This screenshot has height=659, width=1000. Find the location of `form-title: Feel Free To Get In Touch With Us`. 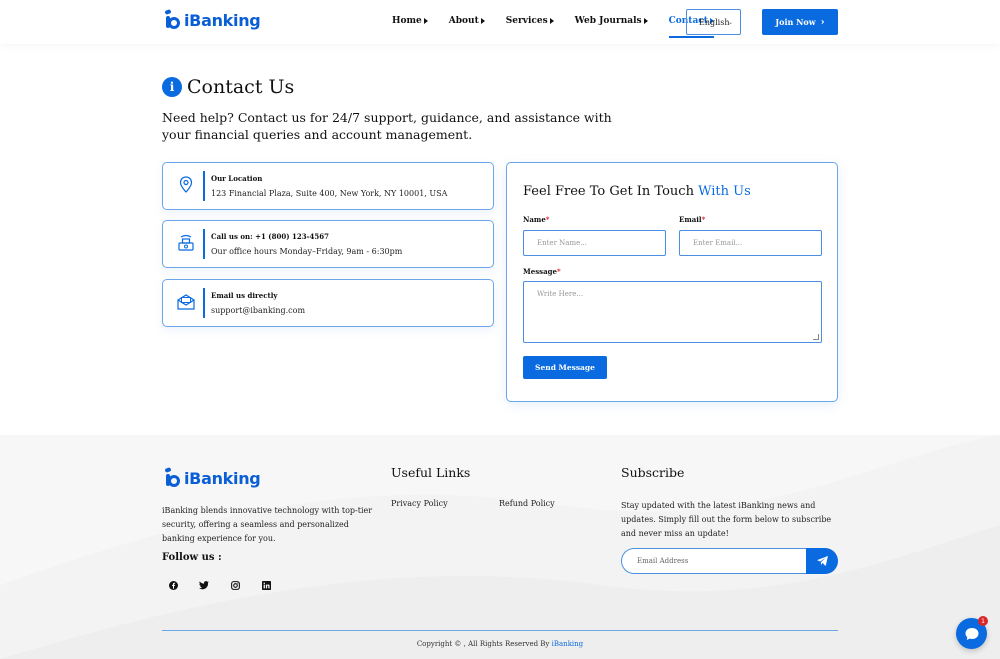

form-title: Feel Free To Get In Touch With Us is located at coordinates (637, 191).